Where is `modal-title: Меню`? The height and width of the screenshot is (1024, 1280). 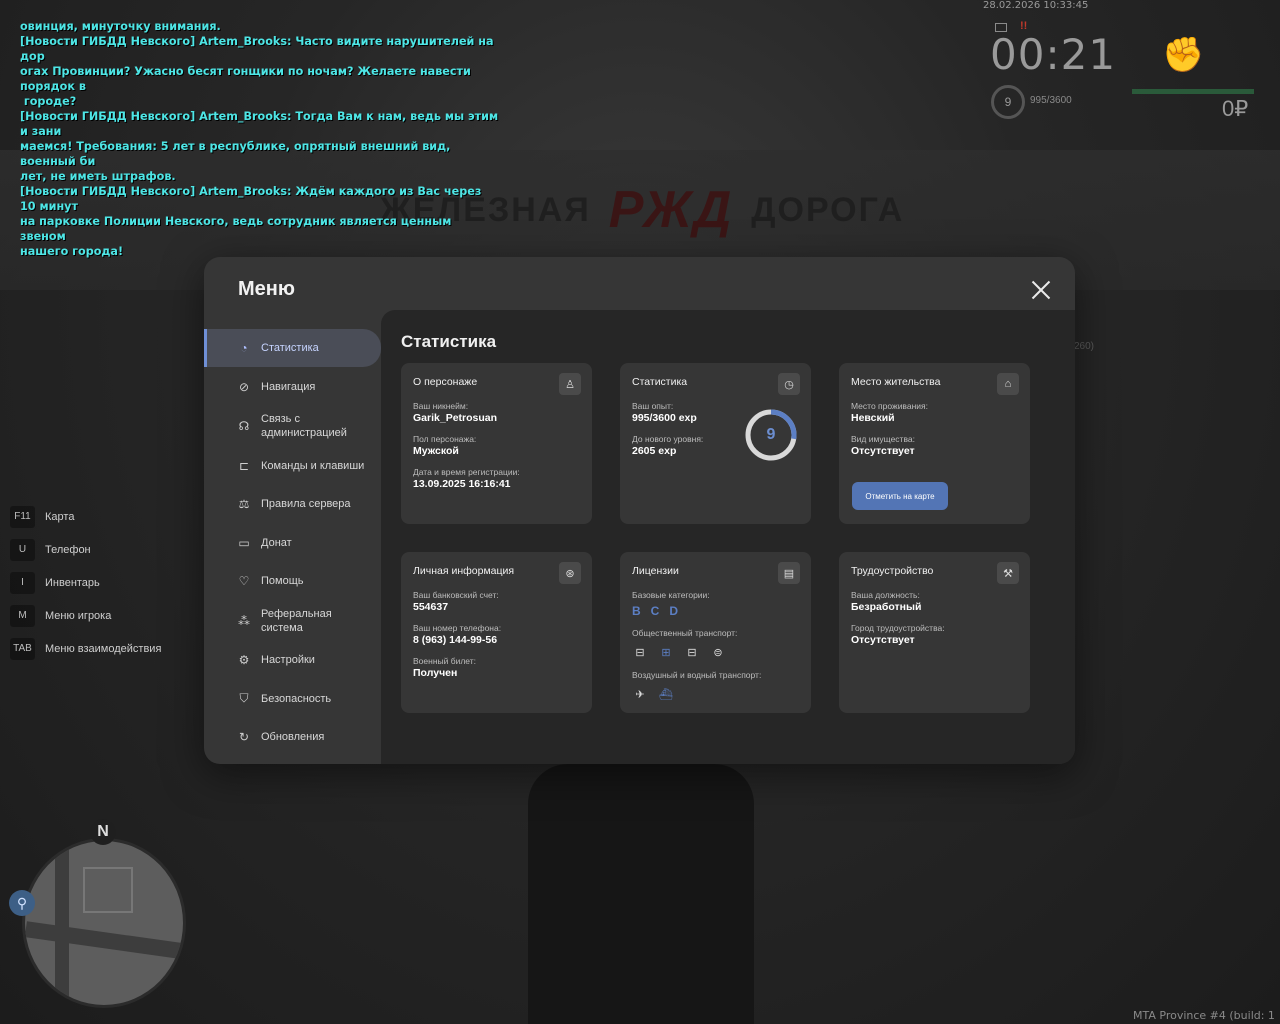
modal-title: Меню is located at coordinates (266, 289).